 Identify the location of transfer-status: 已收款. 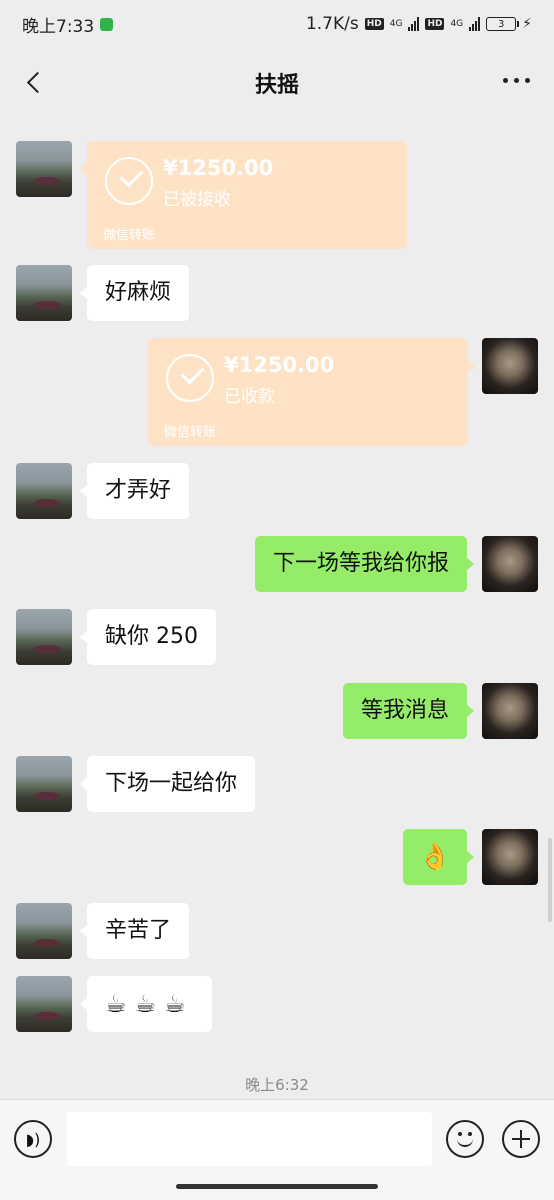
(249, 397).